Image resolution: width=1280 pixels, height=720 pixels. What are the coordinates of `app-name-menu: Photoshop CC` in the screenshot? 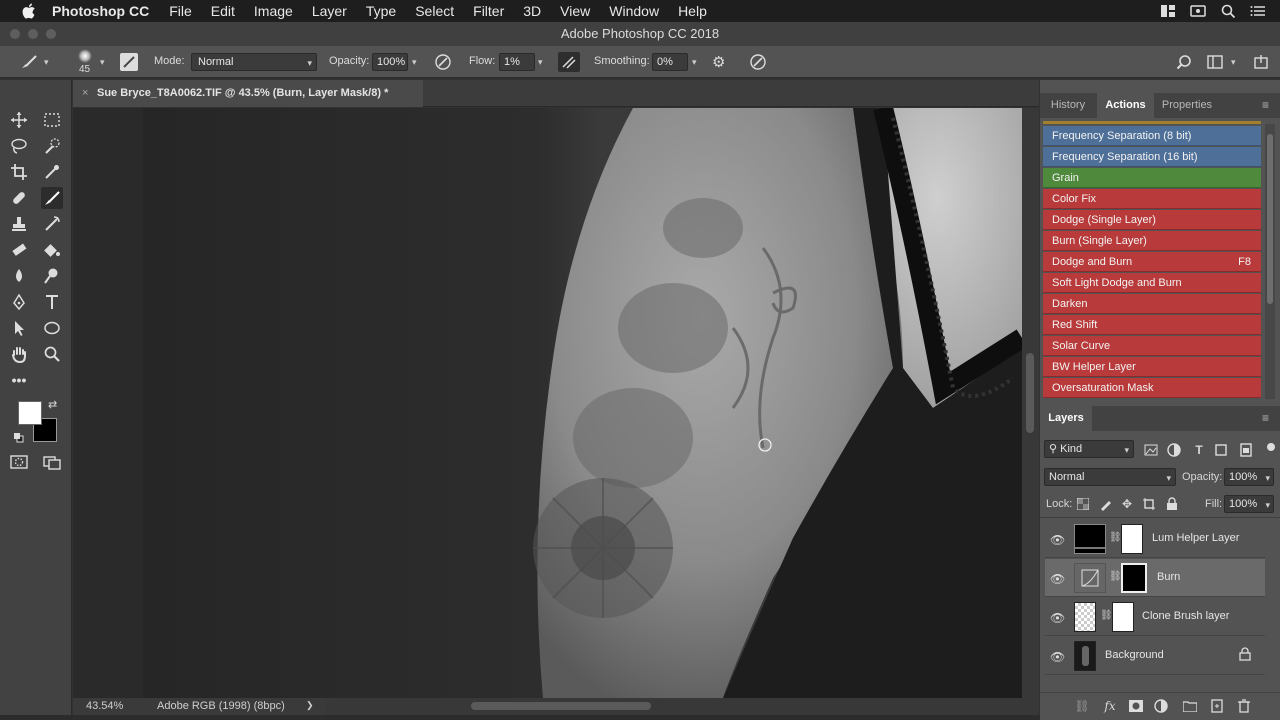 It's located at (100, 11).